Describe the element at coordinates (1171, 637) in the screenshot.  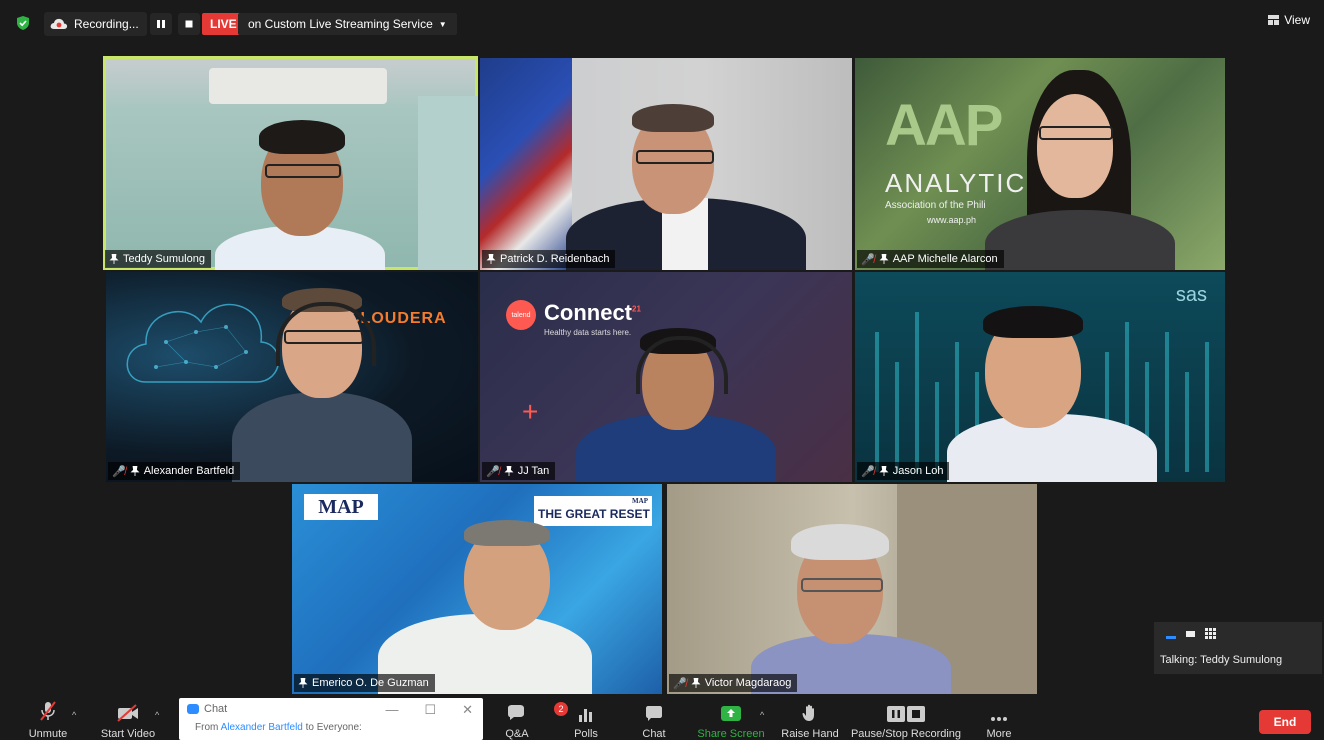
I see `minimize-icon` at that location.